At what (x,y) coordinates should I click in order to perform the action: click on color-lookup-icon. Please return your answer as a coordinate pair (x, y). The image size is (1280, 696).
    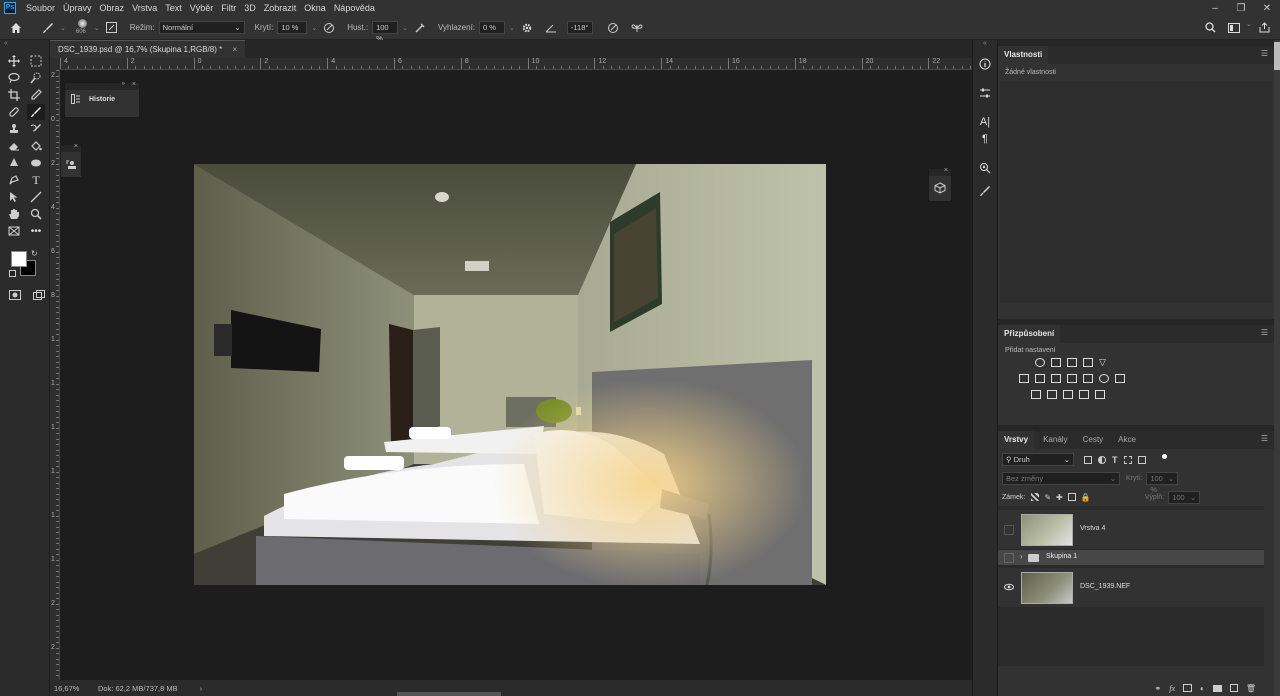
    Looking at the image, I should click on (1120, 378).